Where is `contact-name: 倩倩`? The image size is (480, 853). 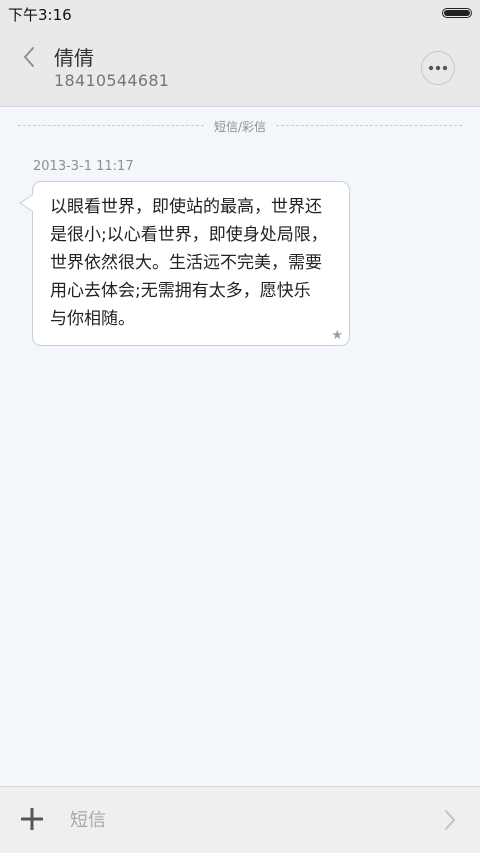 contact-name: 倩倩 is located at coordinates (74, 58).